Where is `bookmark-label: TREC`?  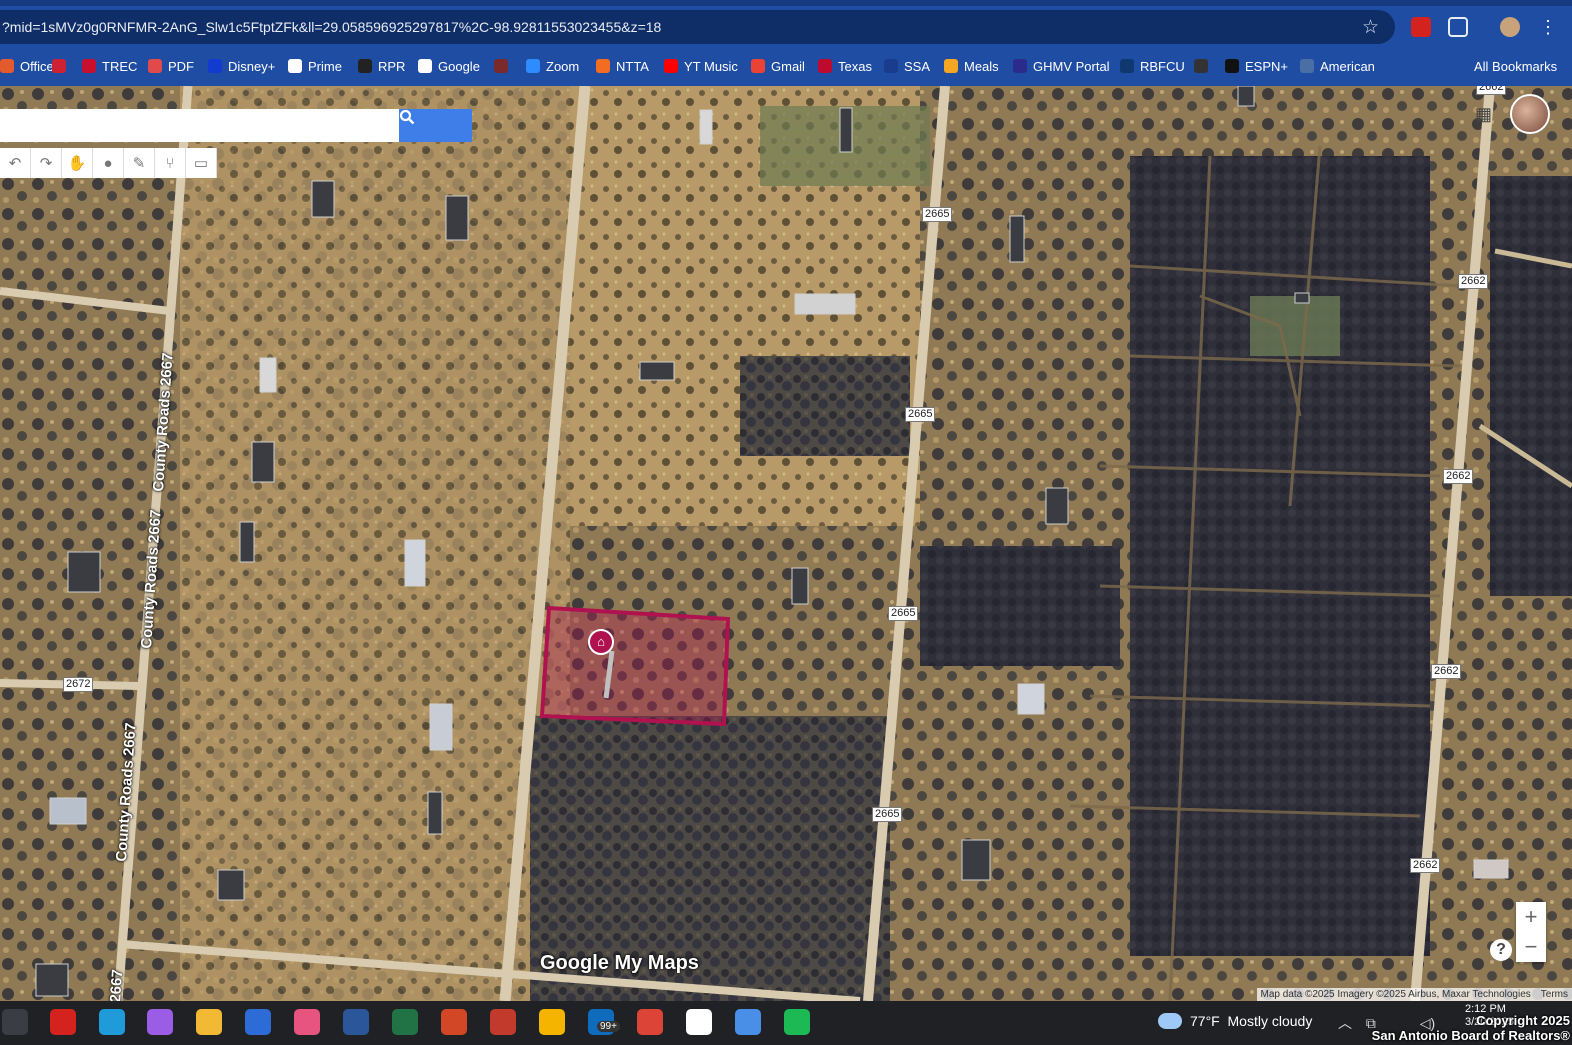 bookmark-label: TREC is located at coordinates (120, 66).